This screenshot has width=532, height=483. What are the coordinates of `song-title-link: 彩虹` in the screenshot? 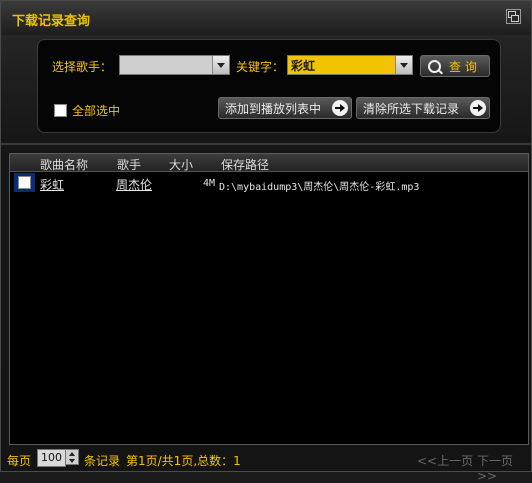 It's located at (52, 184).